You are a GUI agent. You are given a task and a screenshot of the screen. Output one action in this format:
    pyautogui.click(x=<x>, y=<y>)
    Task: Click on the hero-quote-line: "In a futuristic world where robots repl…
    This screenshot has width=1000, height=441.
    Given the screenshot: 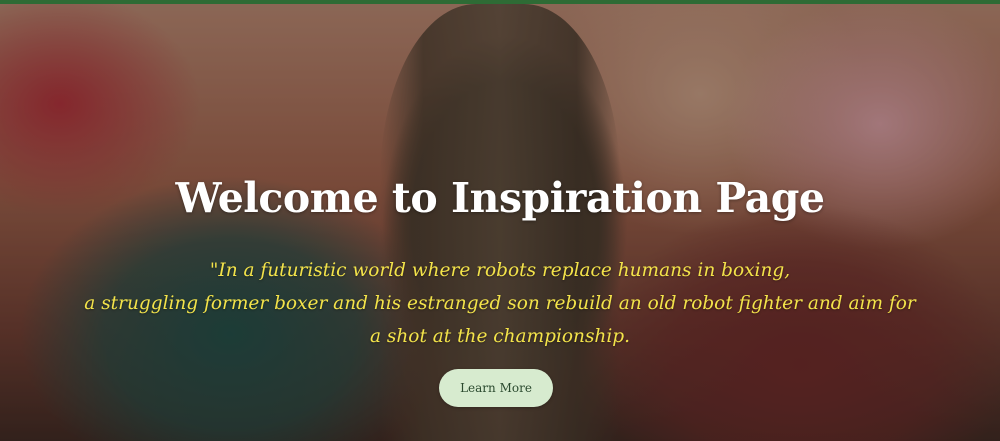 What is the action you would take?
    pyautogui.click(x=500, y=270)
    